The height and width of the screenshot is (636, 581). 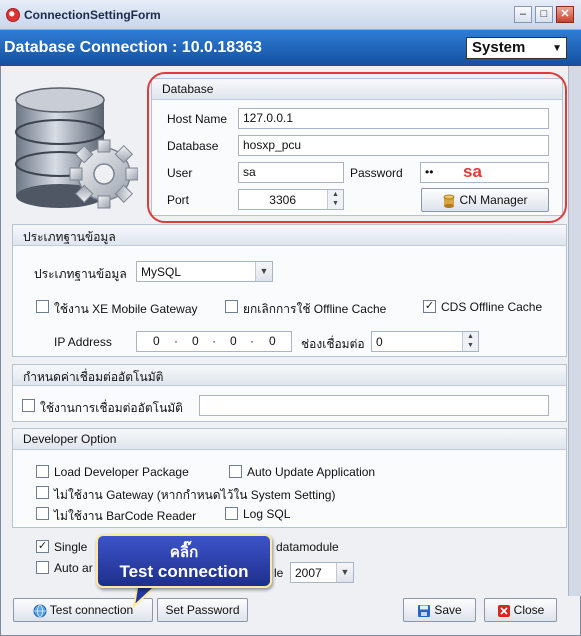 What do you see at coordinates (126, 309) in the screenshot?
I see `xe-gateway-label: ใช้งาน XE Mobile Gateway` at bounding box center [126, 309].